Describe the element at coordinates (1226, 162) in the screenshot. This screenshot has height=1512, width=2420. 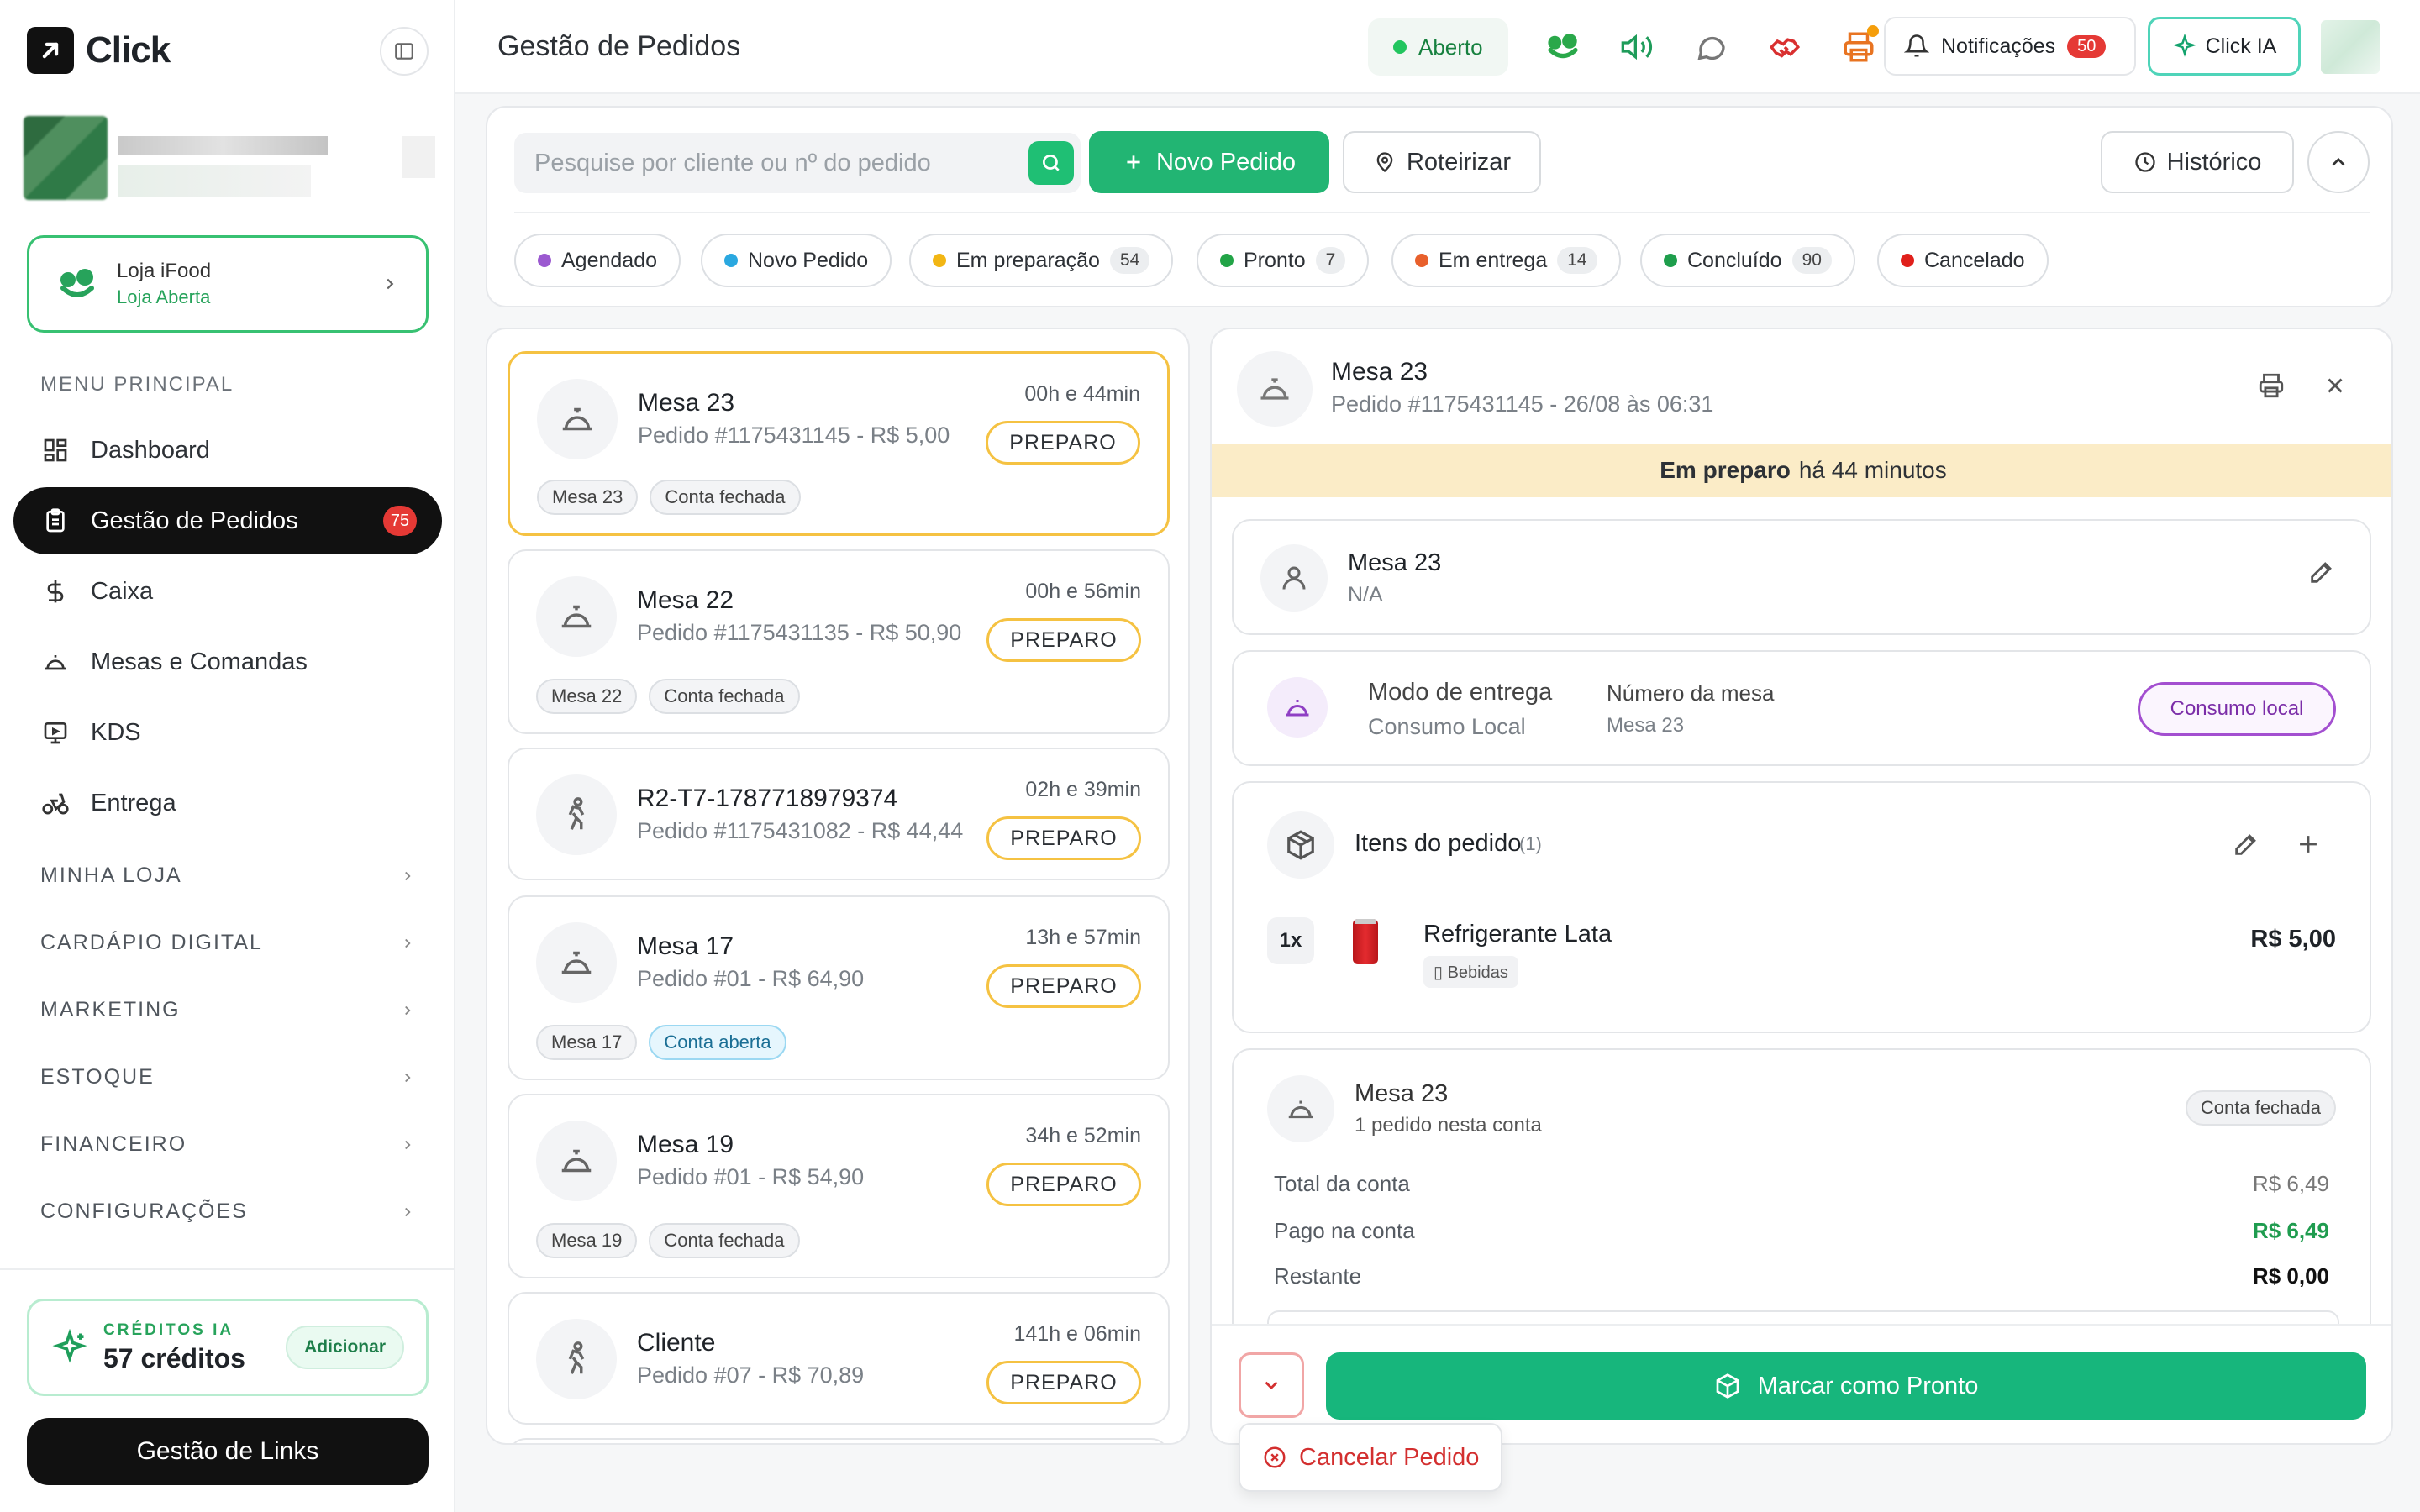
I see `new-order-label: Novo Pedido` at that location.